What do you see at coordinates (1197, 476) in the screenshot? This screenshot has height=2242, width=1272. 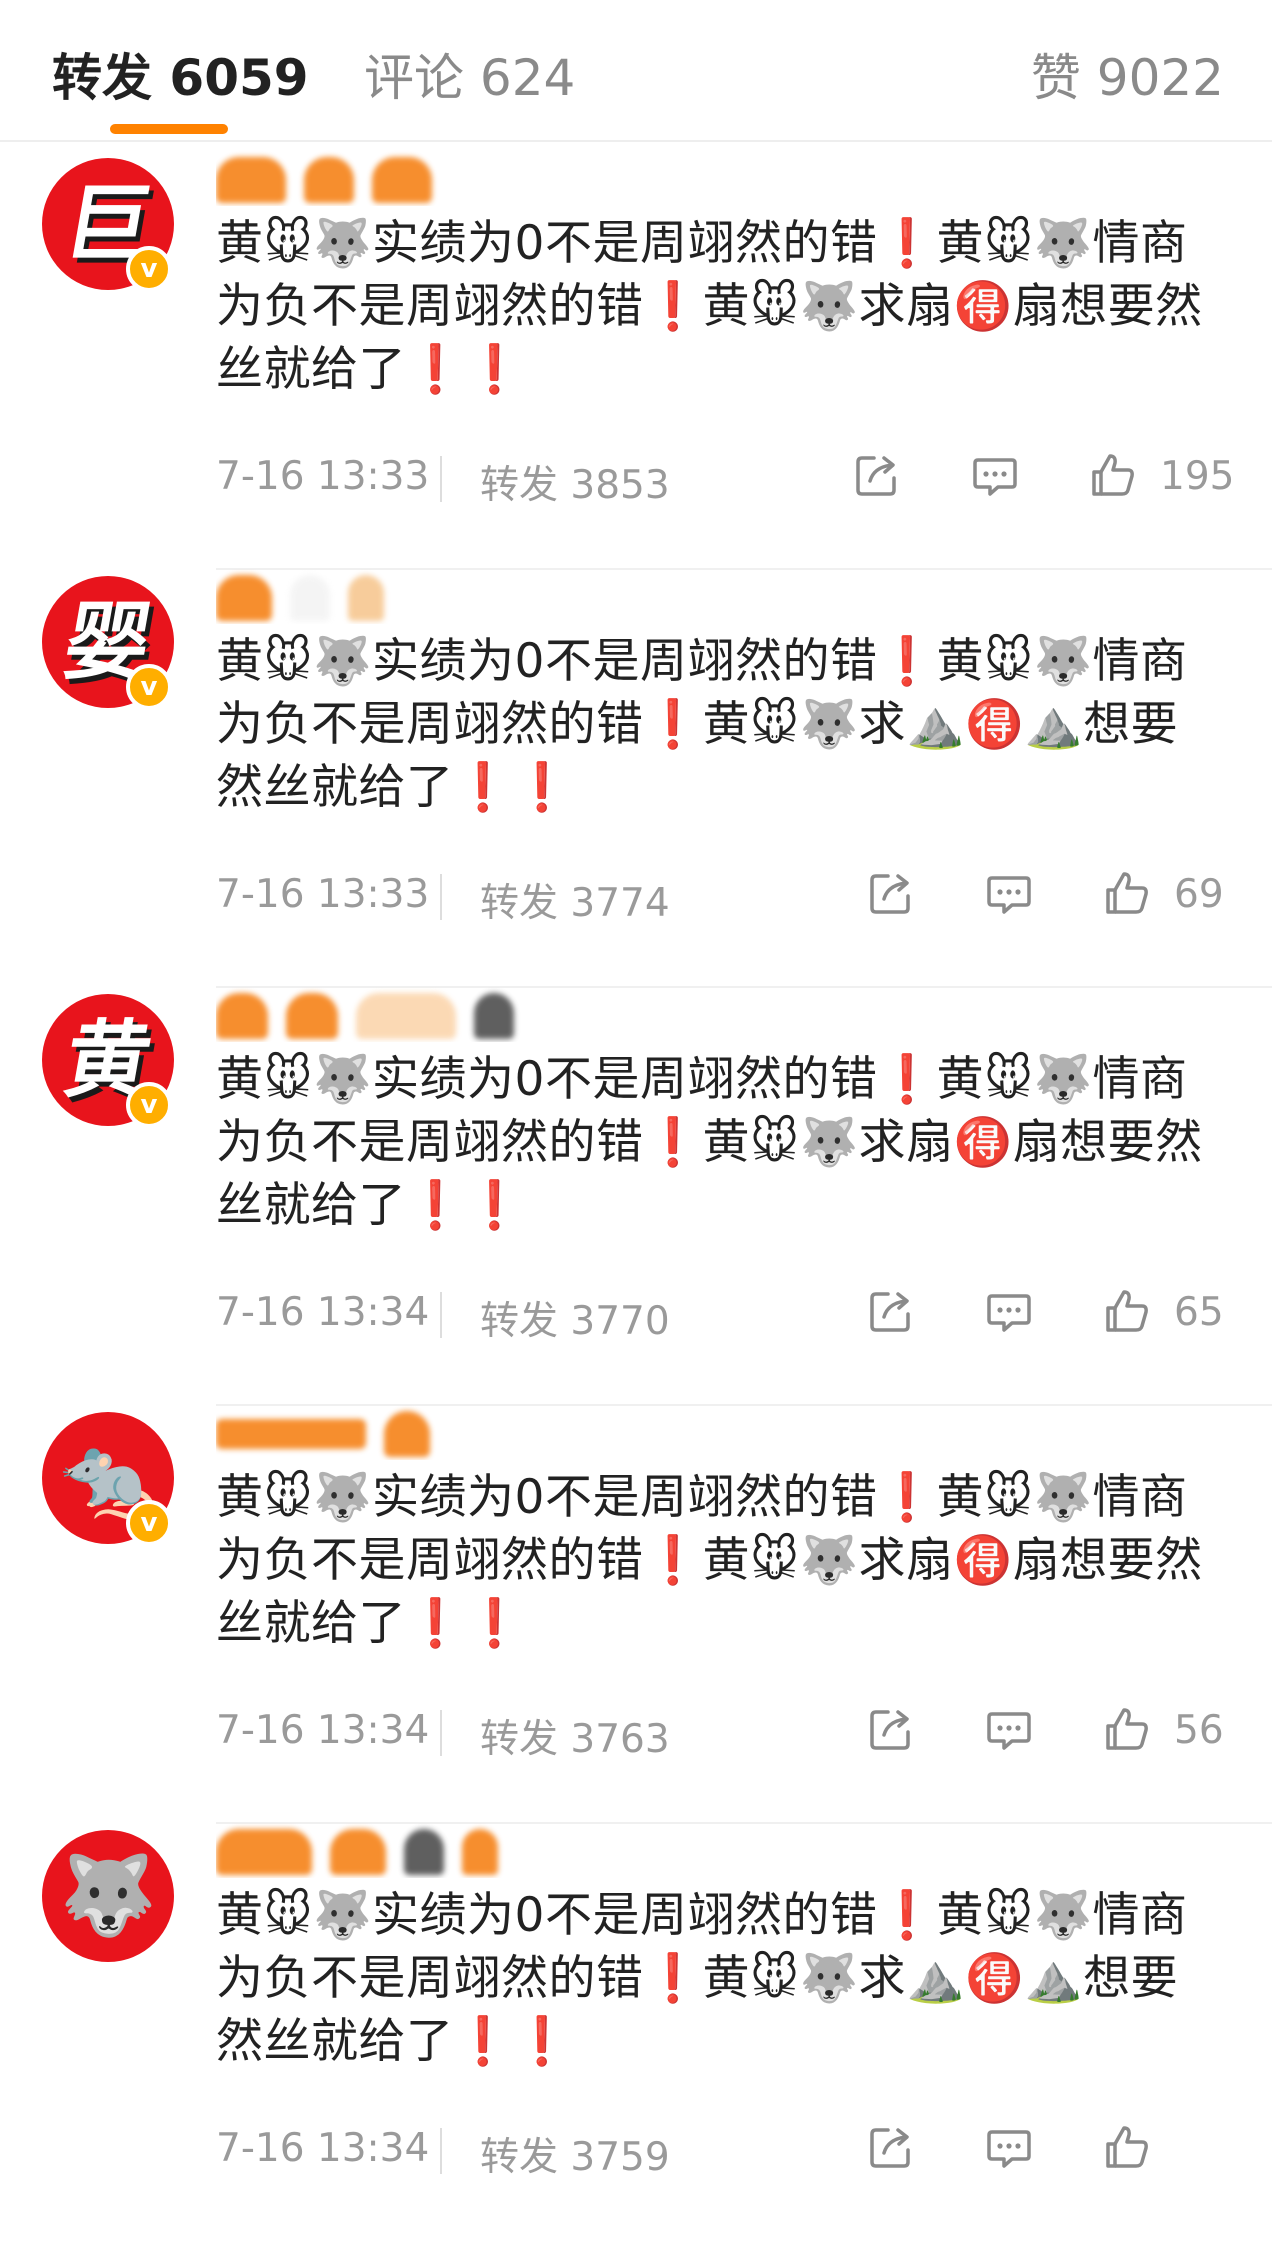 I see `like-count: 195` at bounding box center [1197, 476].